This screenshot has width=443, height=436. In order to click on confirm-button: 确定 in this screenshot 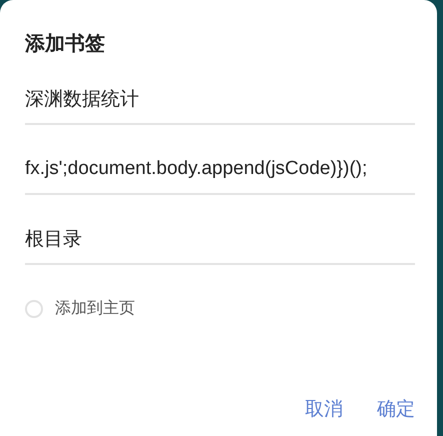, I will do `click(396, 409)`.